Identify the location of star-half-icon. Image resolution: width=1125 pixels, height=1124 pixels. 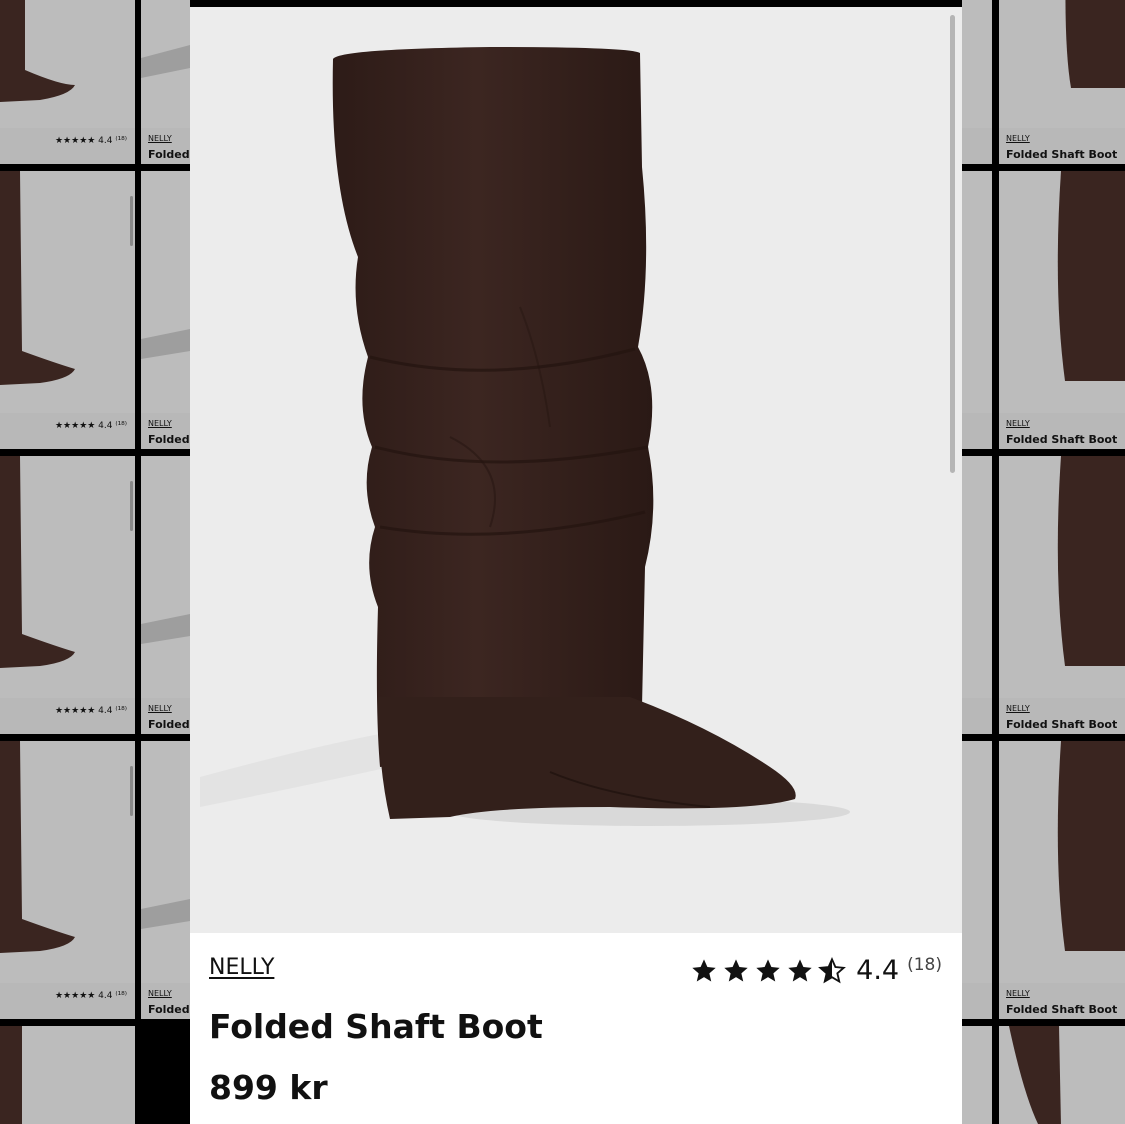
(832, 969).